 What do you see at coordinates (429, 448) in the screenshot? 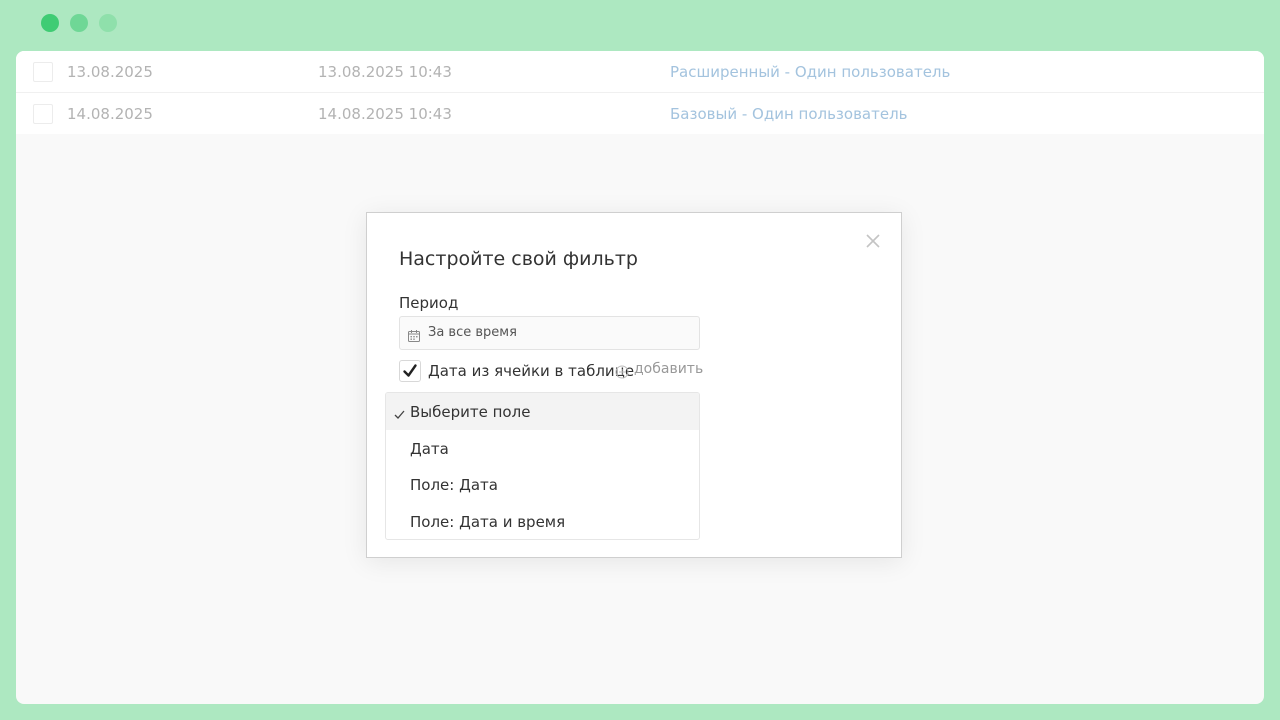
I see `dropdown-option-label: Дата` at bounding box center [429, 448].